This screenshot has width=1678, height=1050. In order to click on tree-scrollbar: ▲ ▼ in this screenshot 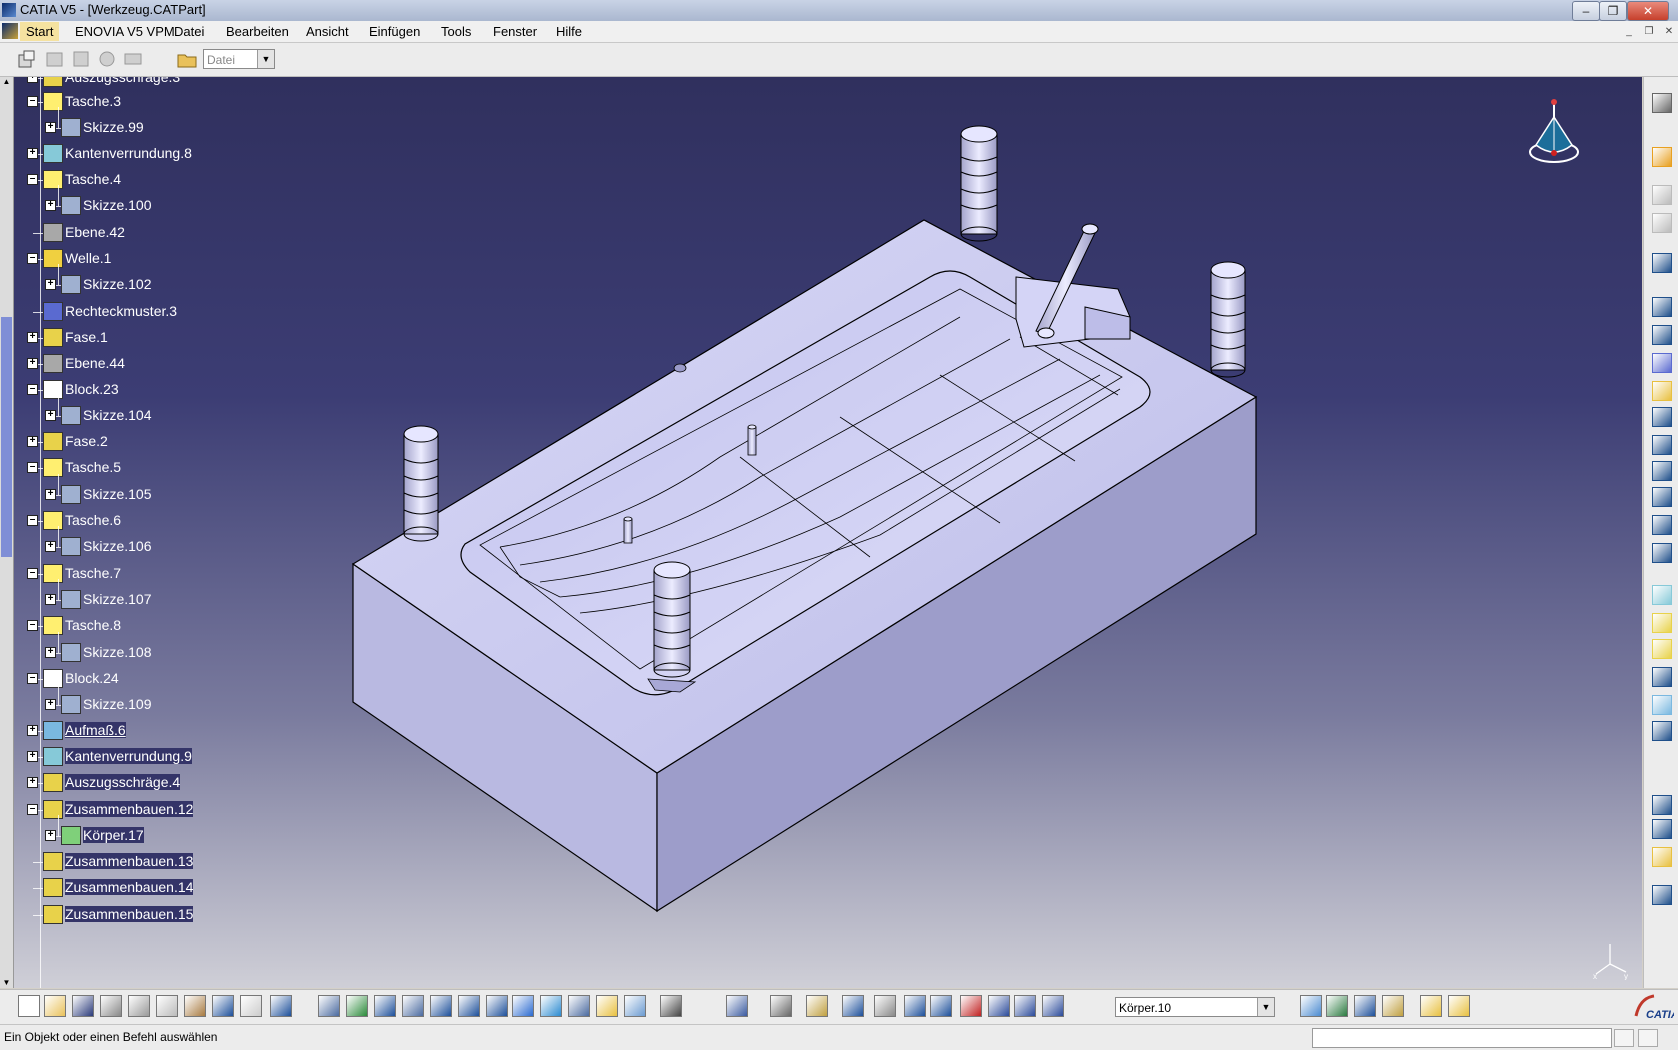, I will do `click(7, 532)`.